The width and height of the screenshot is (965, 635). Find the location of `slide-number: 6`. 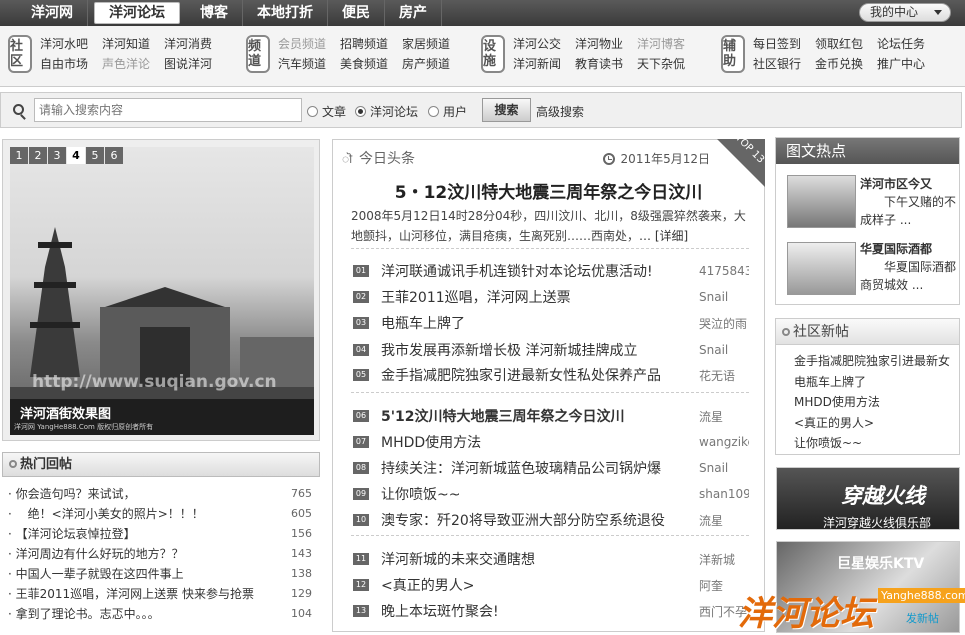

slide-number: 6 is located at coordinates (114, 155).